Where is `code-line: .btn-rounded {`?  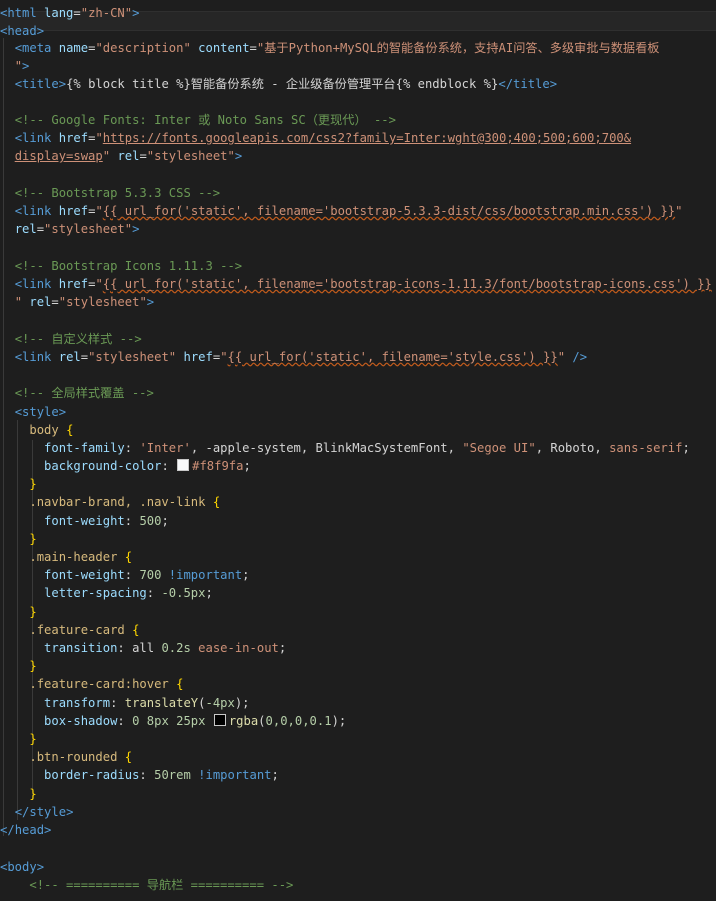
code-line: .btn-rounded { is located at coordinates (66, 757).